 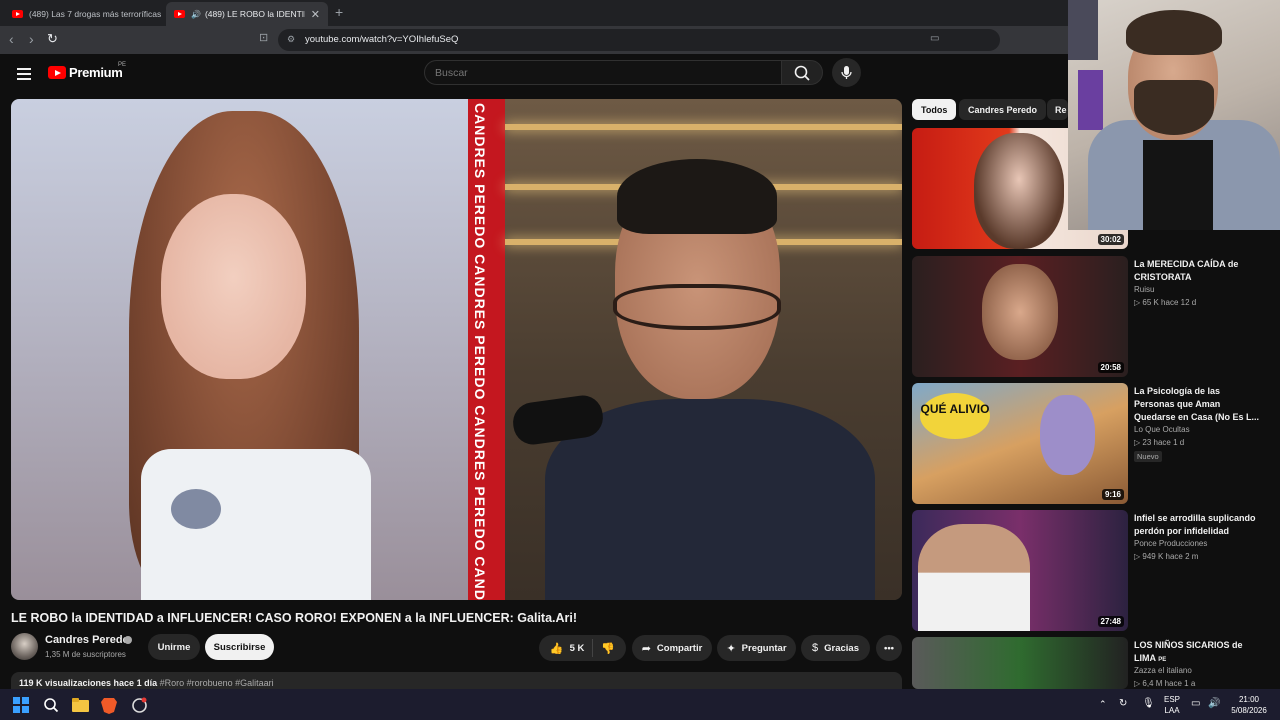 I want to click on thumbnail-text: QUÉ ALIVIO, so click(x=955, y=416).